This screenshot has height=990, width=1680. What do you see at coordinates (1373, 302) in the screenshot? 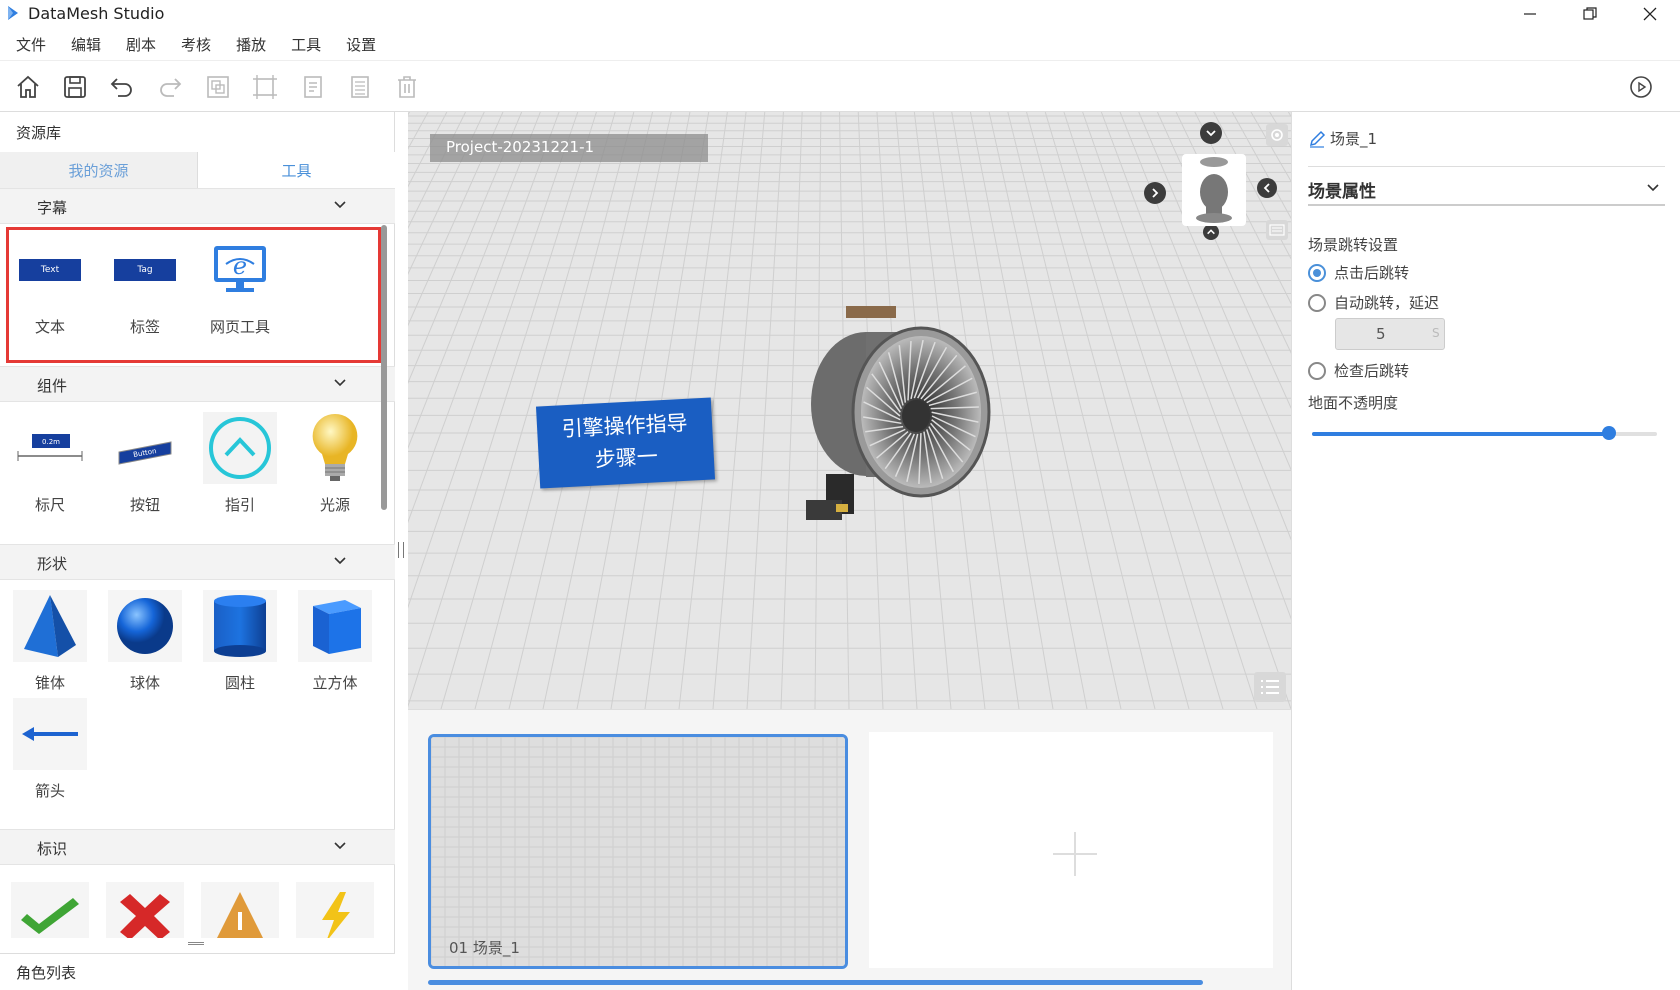
I see `option-auto-jump: 自动跳转，延迟` at bounding box center [1373, 302].